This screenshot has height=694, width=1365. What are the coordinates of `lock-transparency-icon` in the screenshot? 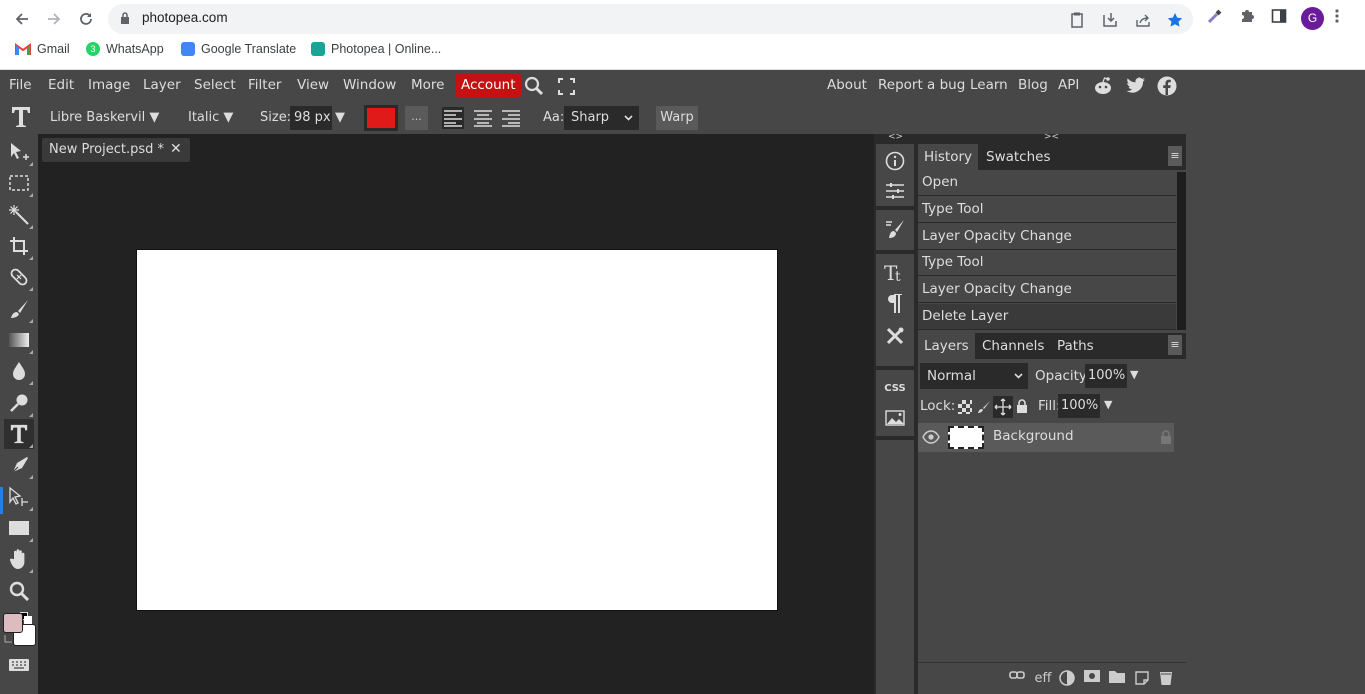 It's located at (965, 407).